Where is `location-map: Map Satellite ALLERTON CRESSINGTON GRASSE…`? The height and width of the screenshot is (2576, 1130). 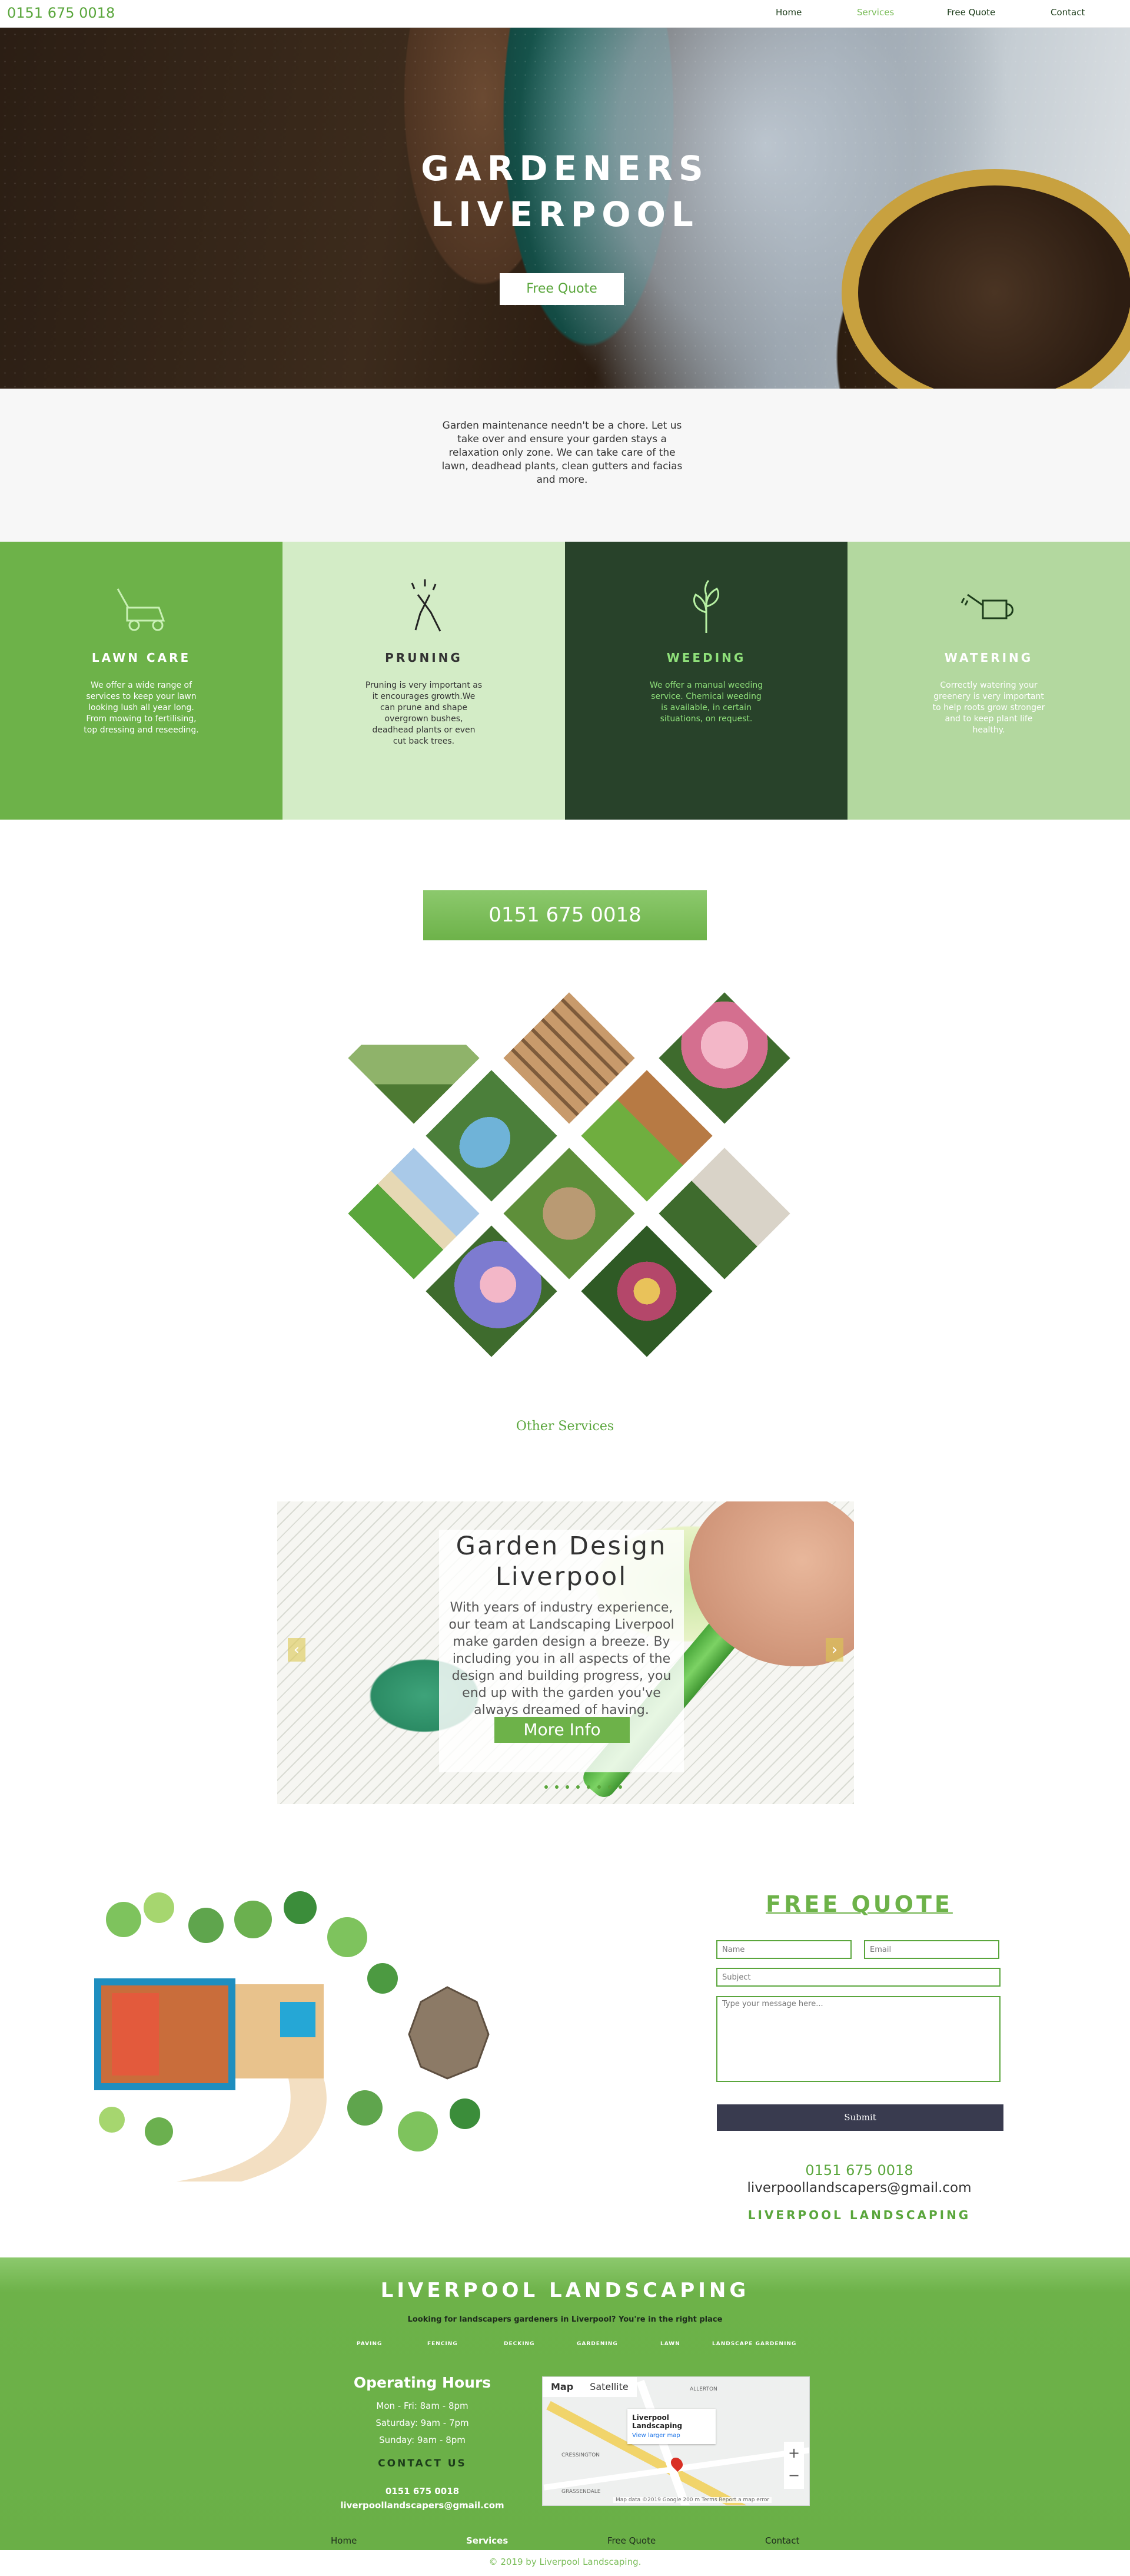 location-map: Map Satellite ALLERTON CRESSINGTON GRASSE… is located at coordinates (676, 2441).